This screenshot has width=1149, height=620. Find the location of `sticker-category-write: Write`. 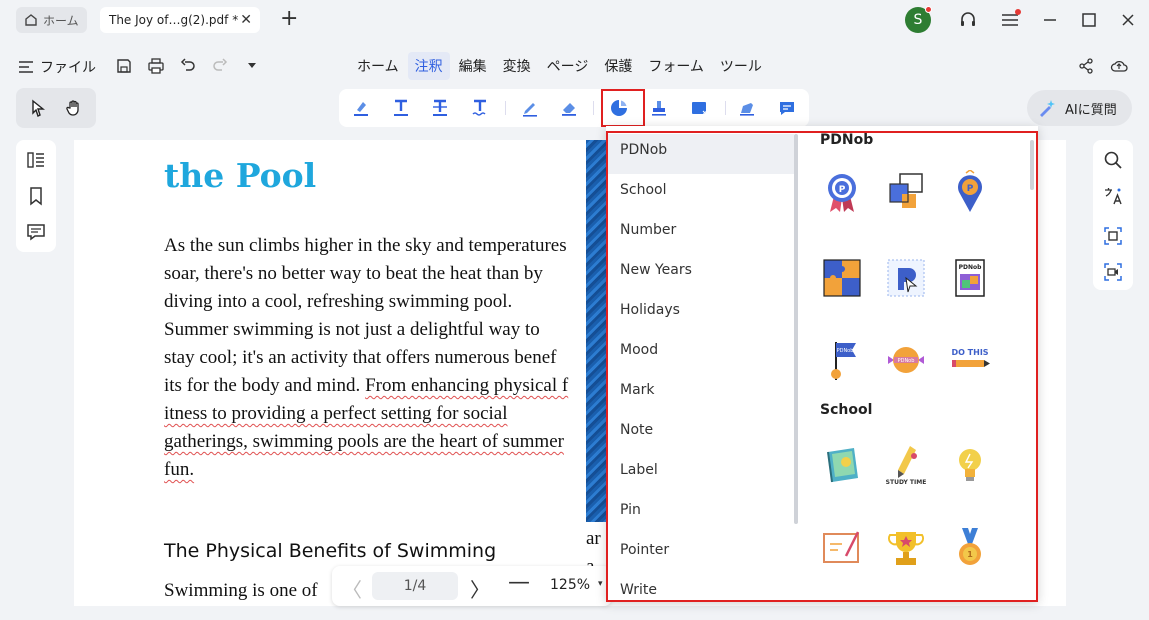

sticker-category-write: Write is located at coordinates (701, 594).